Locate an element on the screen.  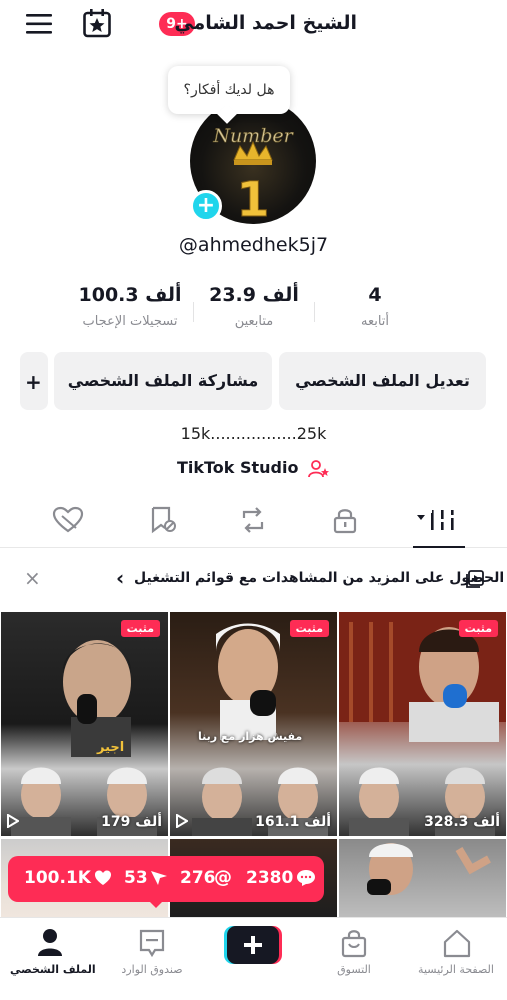
video-caption: اجير is located at coordinates (111, 747).